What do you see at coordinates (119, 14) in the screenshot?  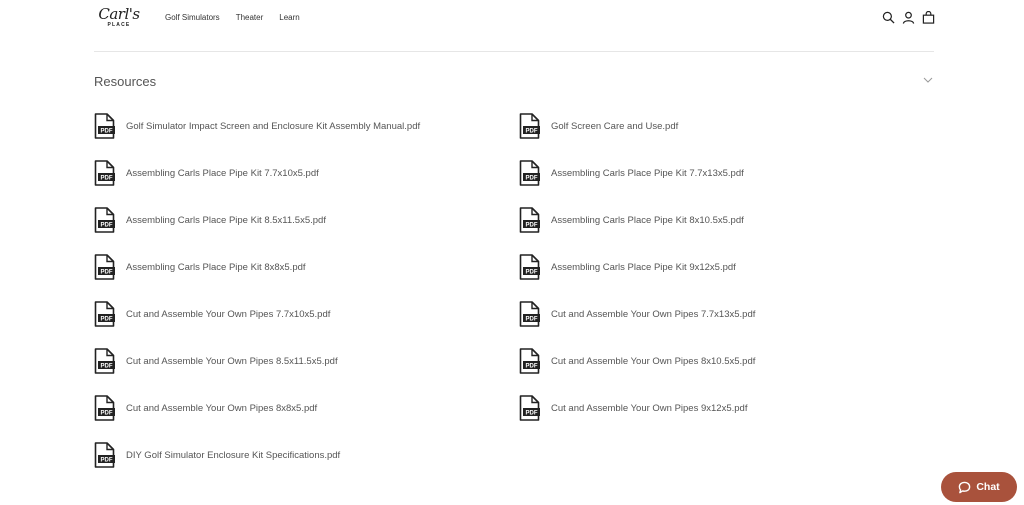 I see `logo-script-text: Carl's` at bounding box center [119, 14].